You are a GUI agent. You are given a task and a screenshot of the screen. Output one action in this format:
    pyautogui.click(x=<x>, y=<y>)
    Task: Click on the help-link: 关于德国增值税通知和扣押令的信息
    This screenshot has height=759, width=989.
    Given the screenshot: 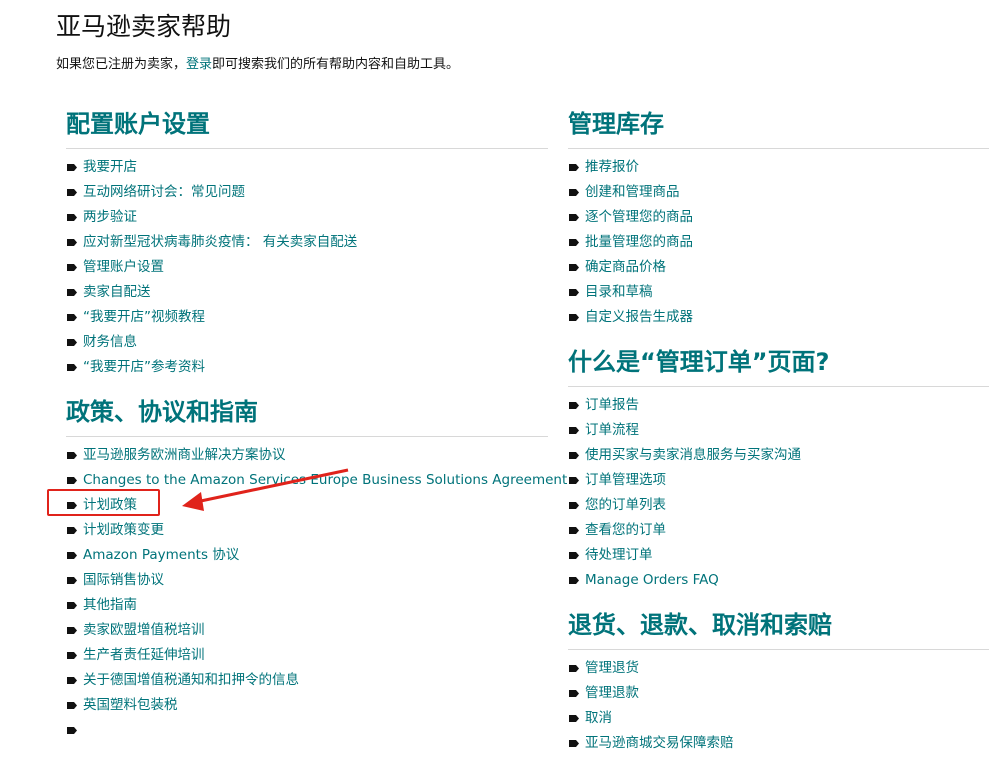 What is the action you would take?
    pyautogui.click(x=191, y=680)
    